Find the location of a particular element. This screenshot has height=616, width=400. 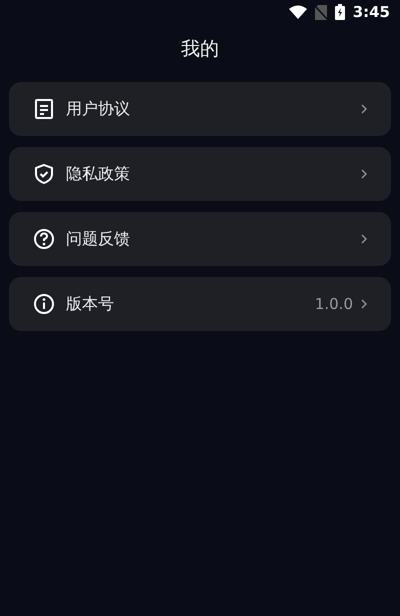

shield-check-icon is located at coordinates (44, 174).